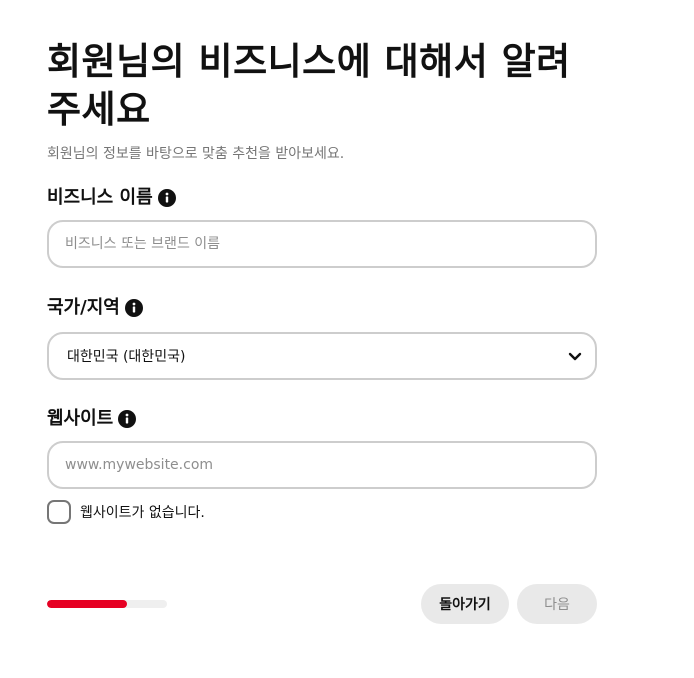  I want to click on no-website-label: 웹사이트가 없습니다., so click(142, 512).